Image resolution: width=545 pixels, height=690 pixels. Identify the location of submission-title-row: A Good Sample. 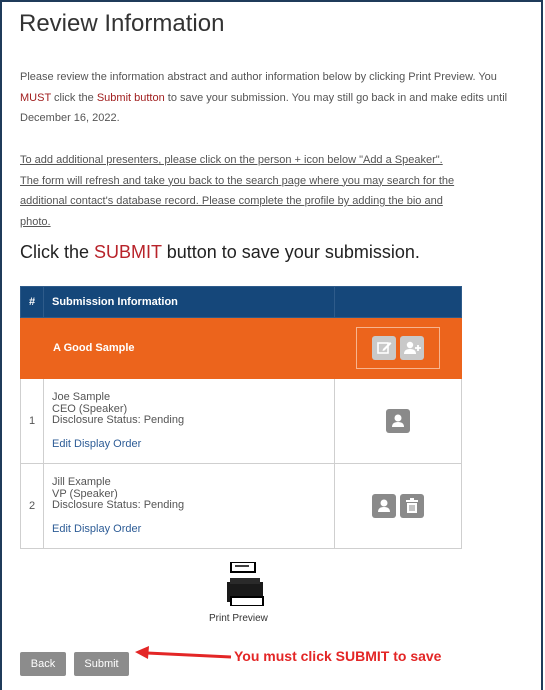
(241, 348).